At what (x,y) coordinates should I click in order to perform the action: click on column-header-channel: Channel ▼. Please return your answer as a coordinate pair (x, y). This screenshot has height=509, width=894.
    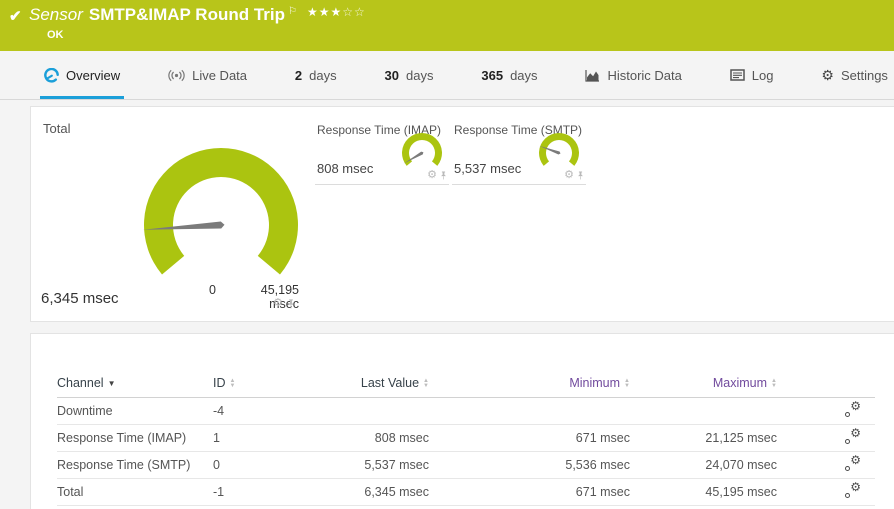
    Looking at the image, I should click on (135, 384).